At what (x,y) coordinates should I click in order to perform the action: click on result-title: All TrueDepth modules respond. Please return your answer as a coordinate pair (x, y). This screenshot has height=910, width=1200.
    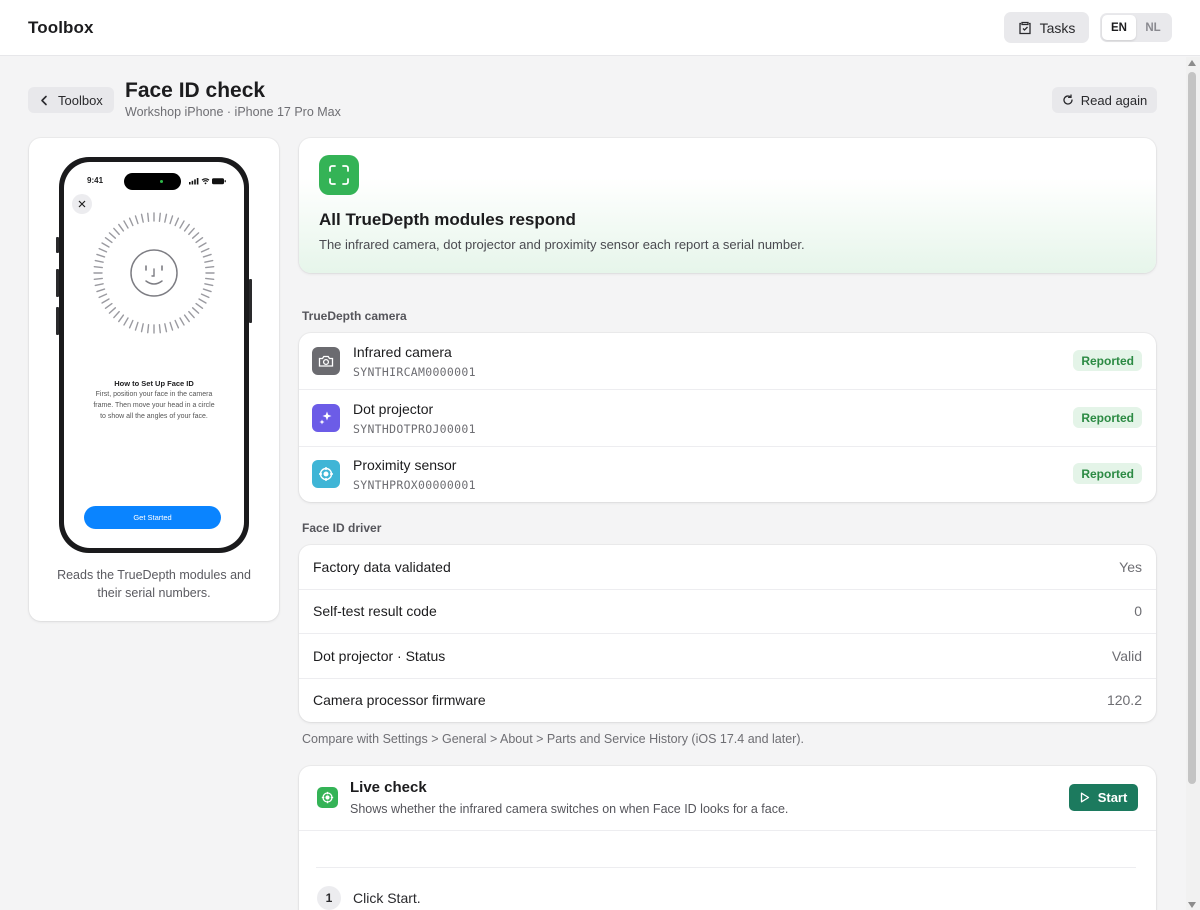
    Looking at the image, I should click on (447, 219).